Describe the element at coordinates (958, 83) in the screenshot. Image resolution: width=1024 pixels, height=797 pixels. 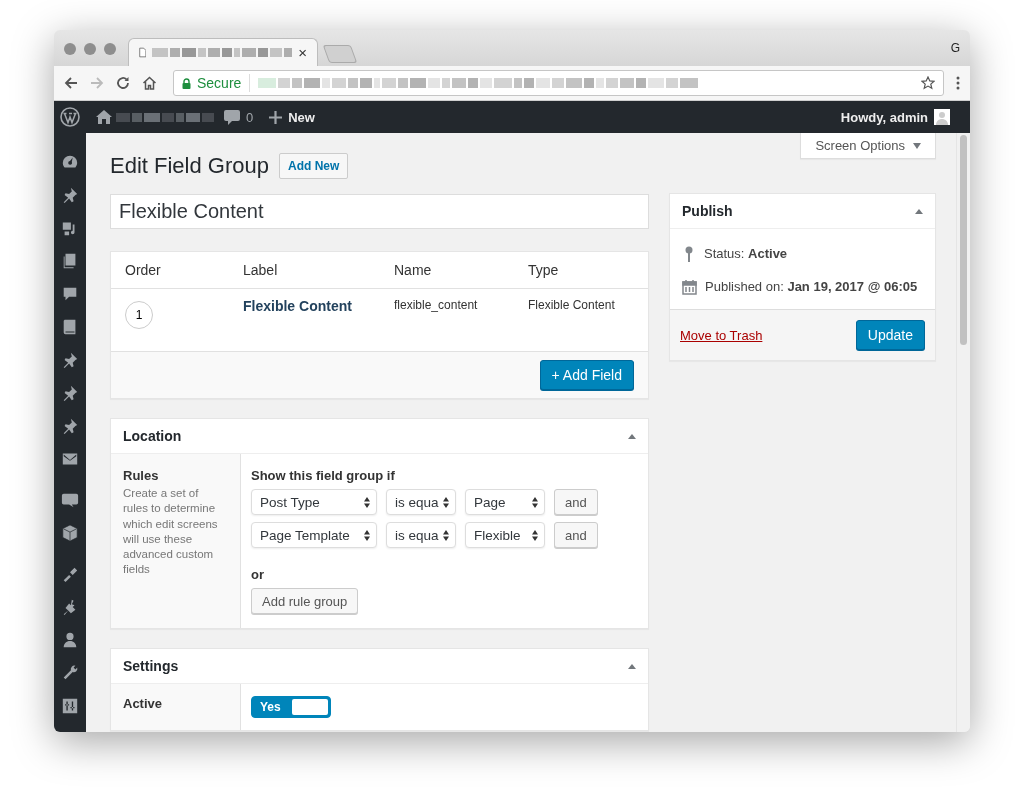
I see `menu-dots-icon` at that location.